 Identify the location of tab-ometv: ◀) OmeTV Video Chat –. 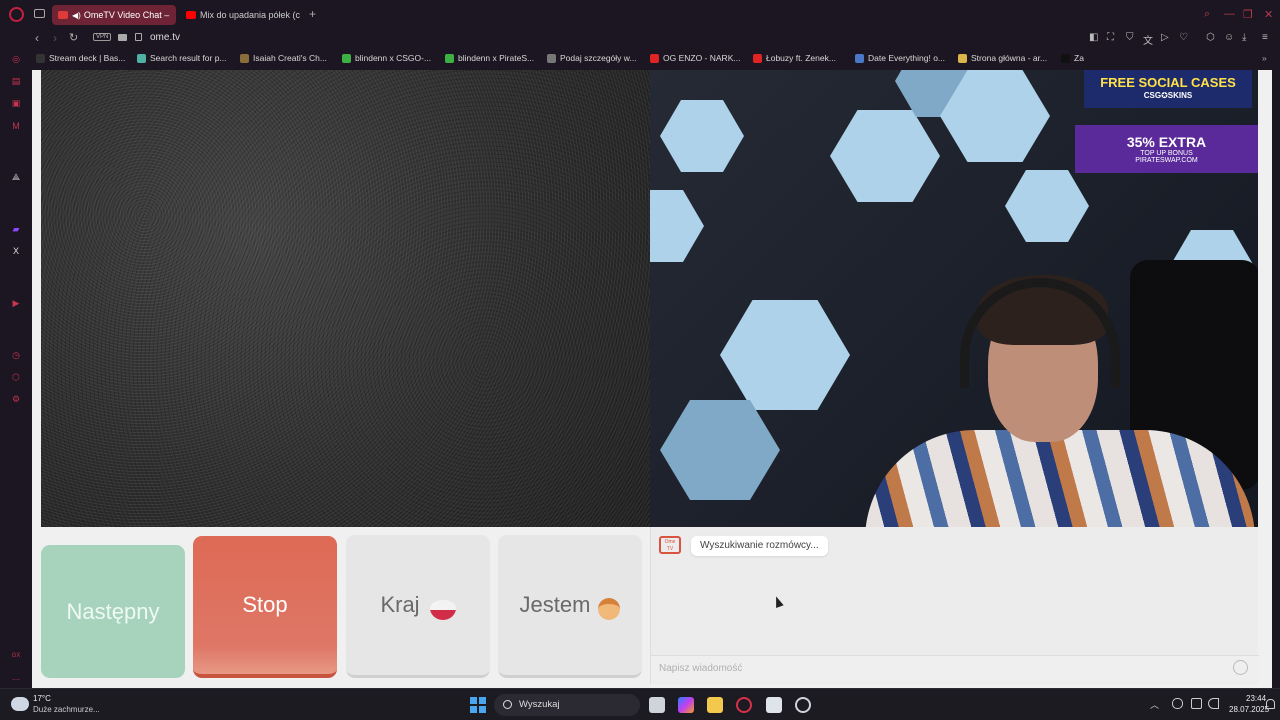
(114, 15).